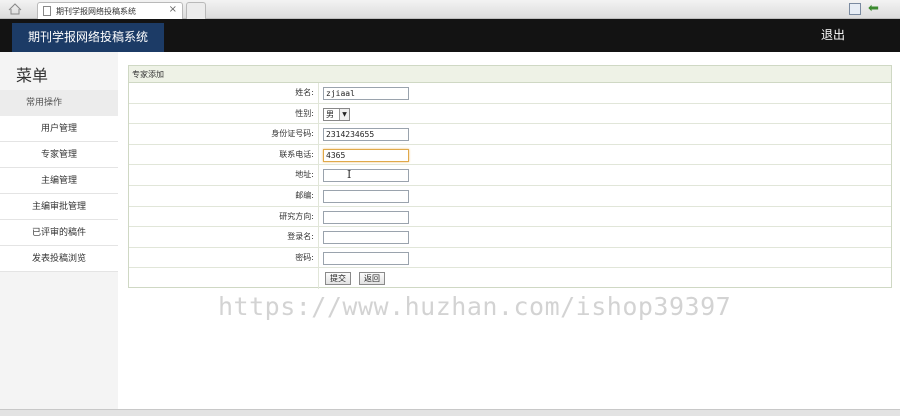  Describe the element at coordinates (366, 196) in the screenshot. I see `postcode-input` at that location.